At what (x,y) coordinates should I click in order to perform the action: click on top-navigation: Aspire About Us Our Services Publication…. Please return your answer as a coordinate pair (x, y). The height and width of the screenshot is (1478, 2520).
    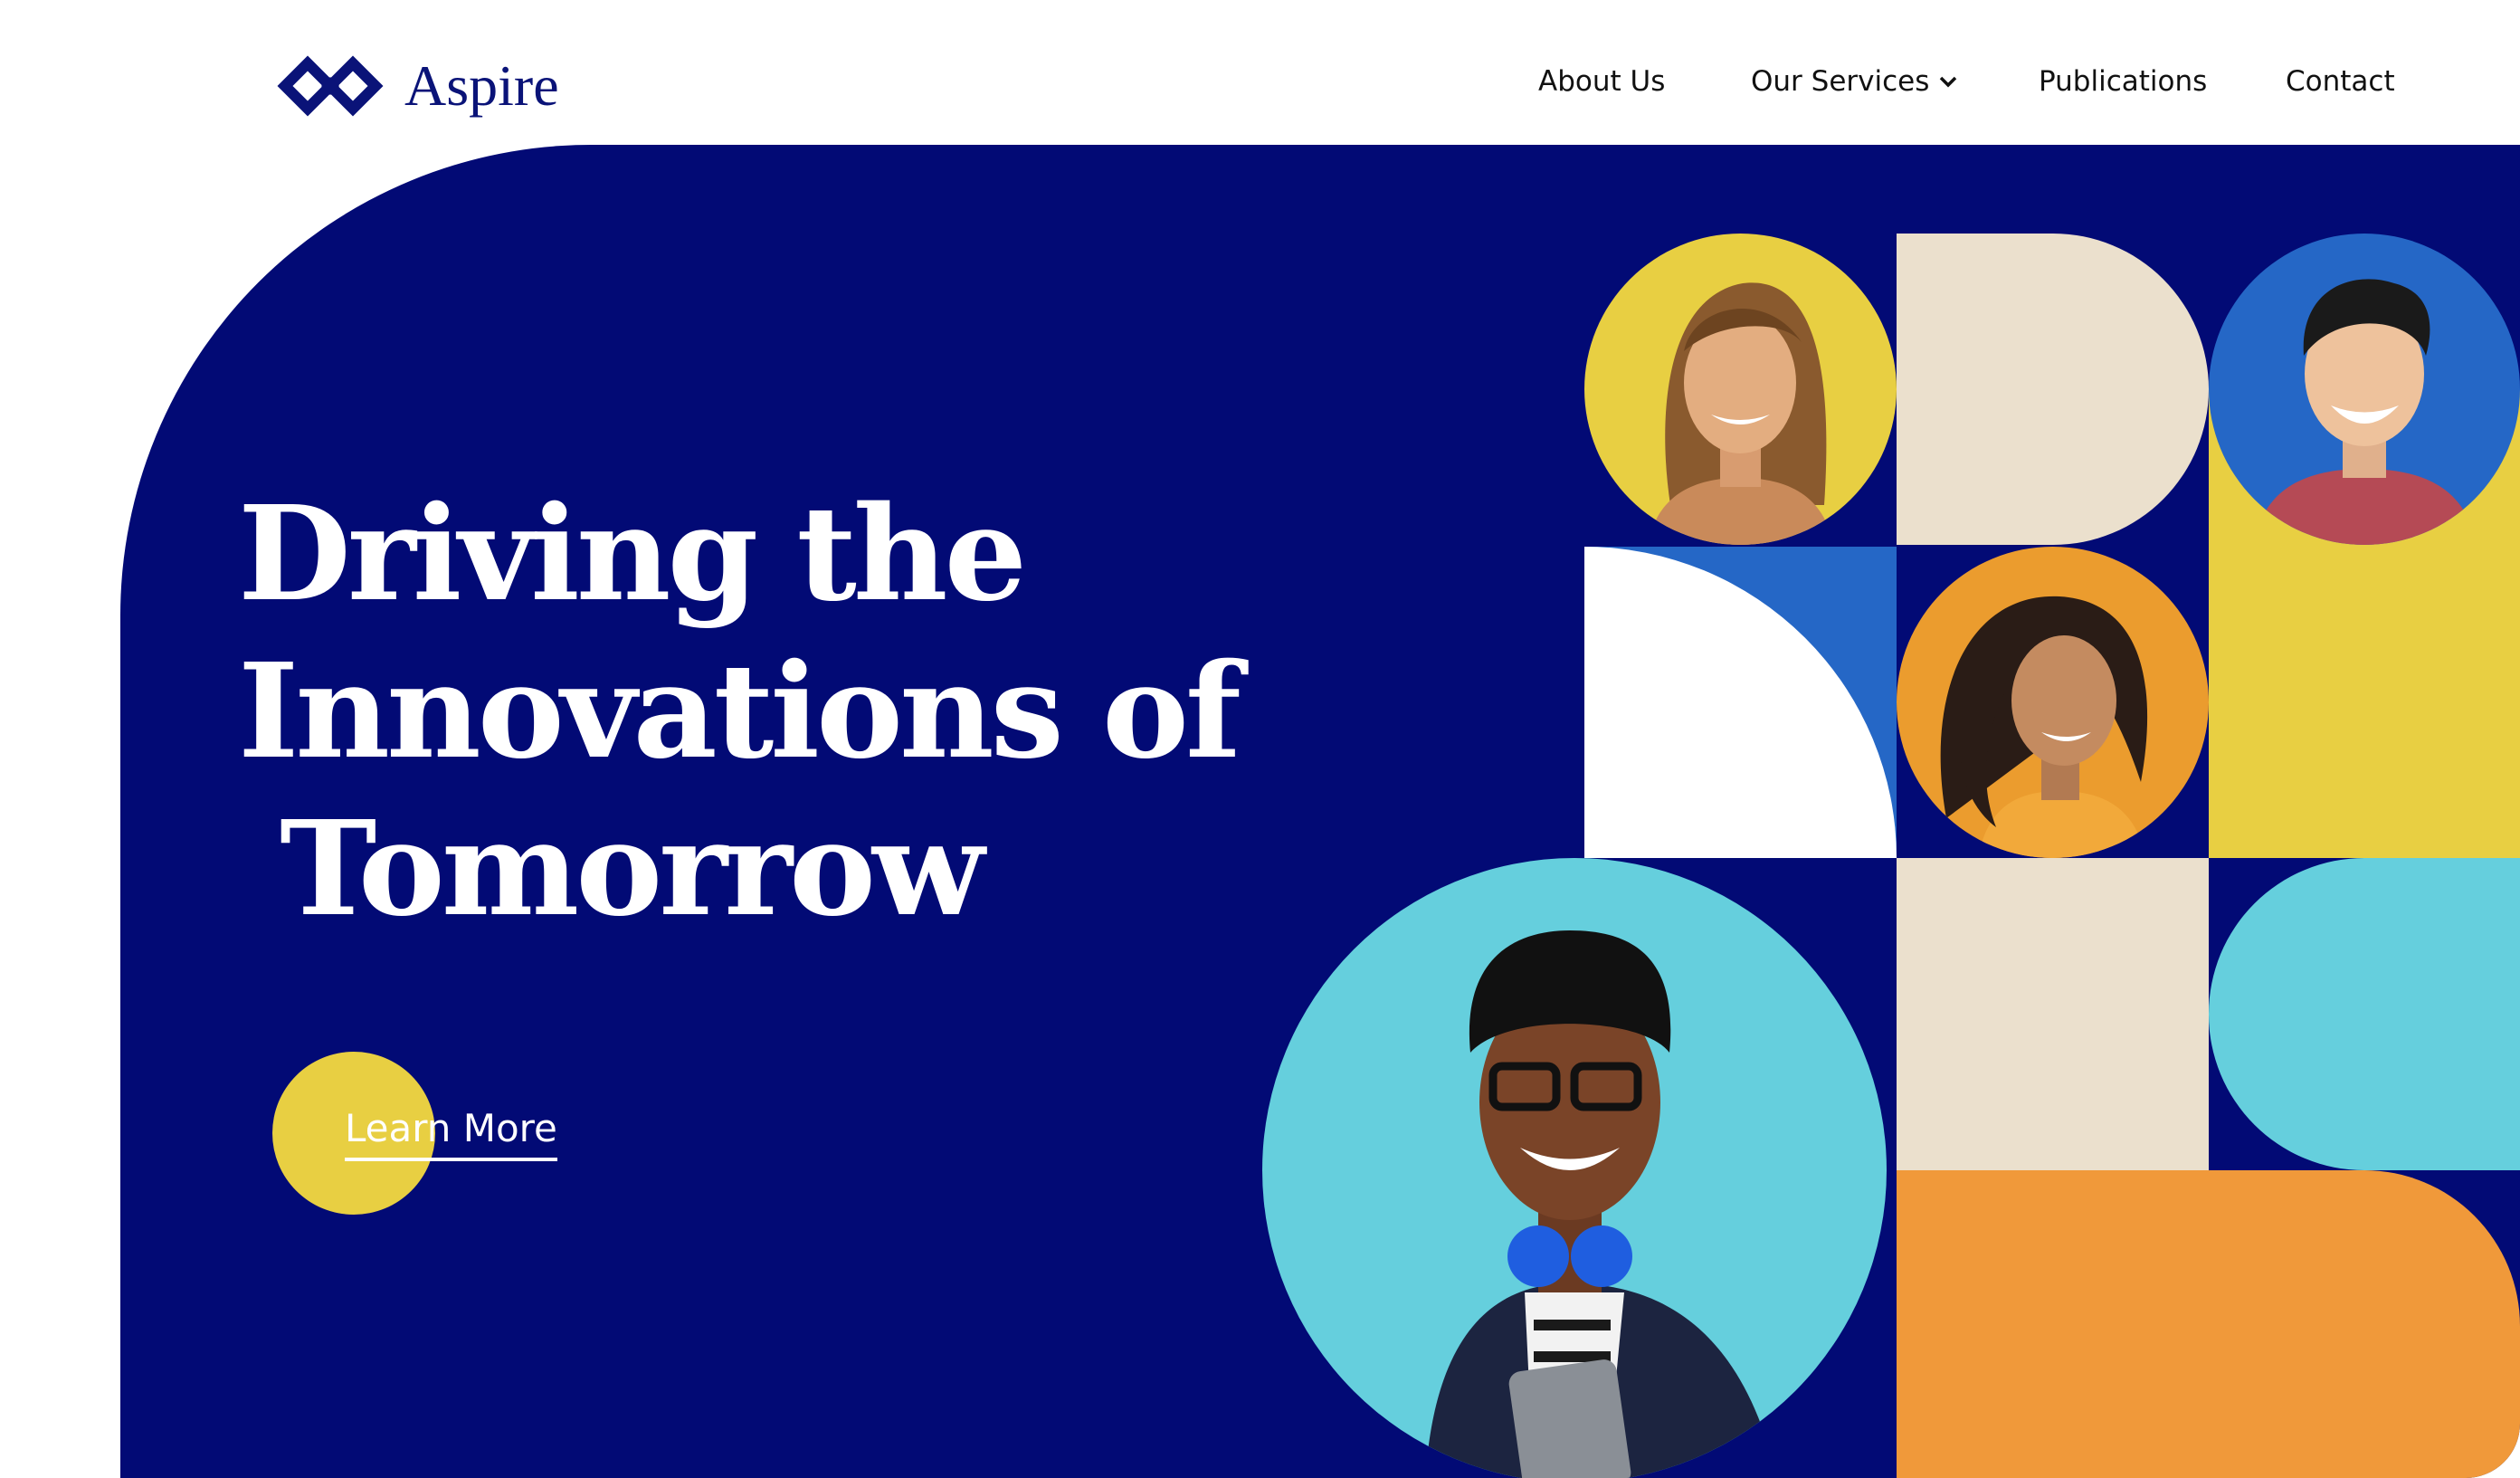
    Looking at the image, I should click on (1260, 72).